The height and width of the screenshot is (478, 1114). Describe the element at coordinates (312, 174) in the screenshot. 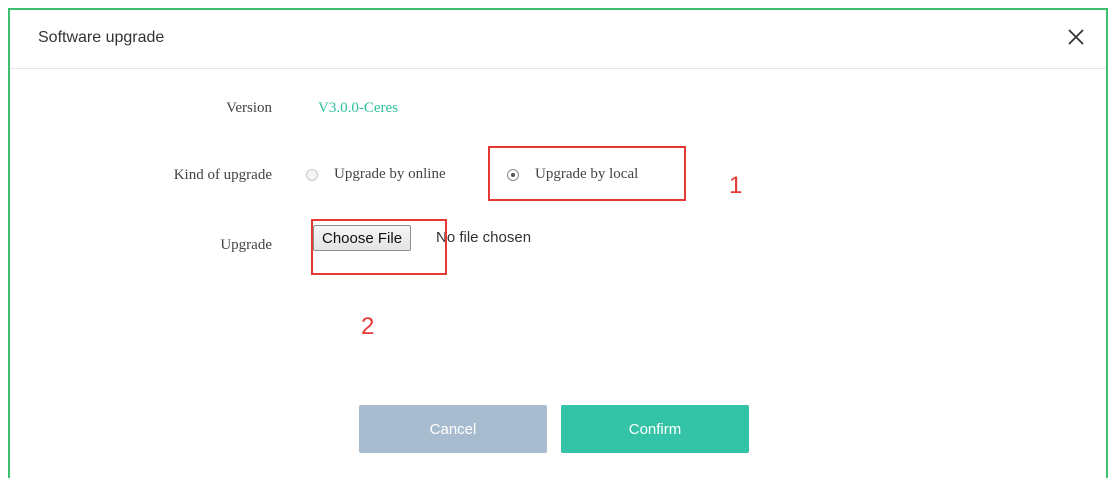

I see `radio-online-circle` at that location.